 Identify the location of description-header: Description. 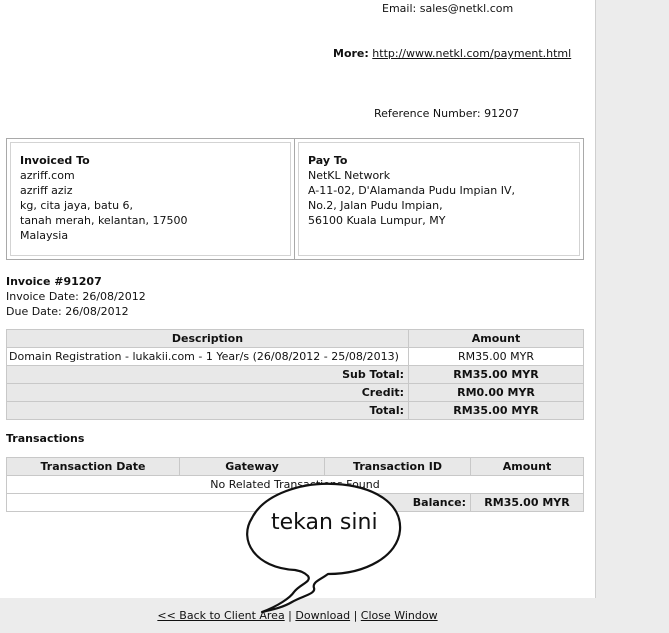
(207, 338).